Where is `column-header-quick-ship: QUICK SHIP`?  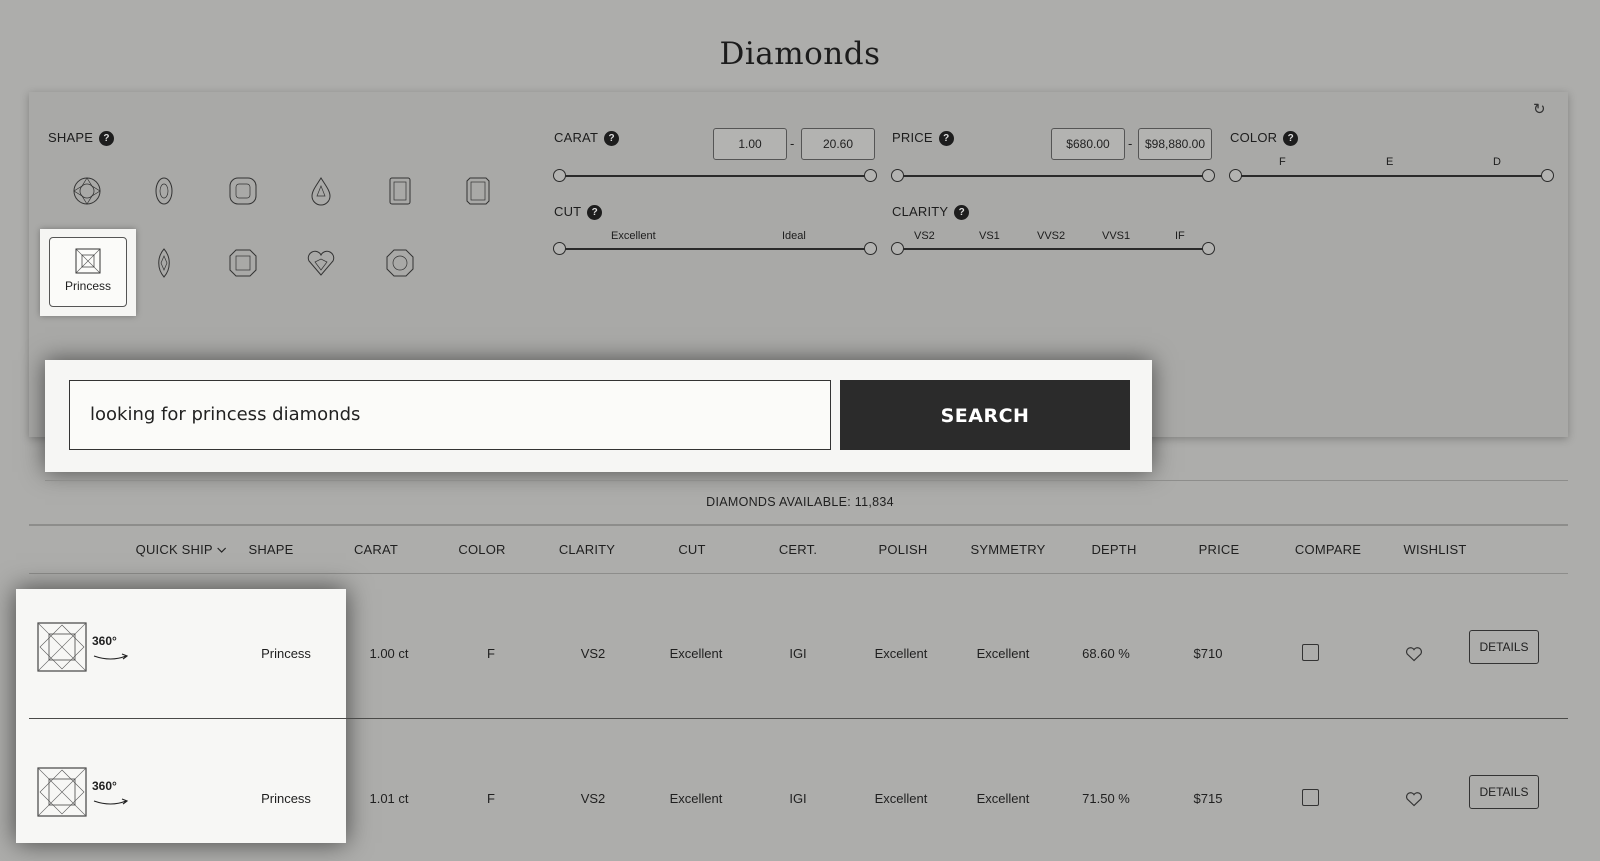
column-header-quick-ship: QUICK SHIP is located at coordinates (181, 549).